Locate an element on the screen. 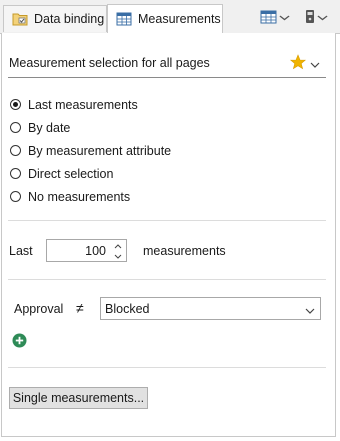 The height and width of the screenshot is (441, 340). tab-strip: Data binding Measurements is located at coordinates (170, 17).